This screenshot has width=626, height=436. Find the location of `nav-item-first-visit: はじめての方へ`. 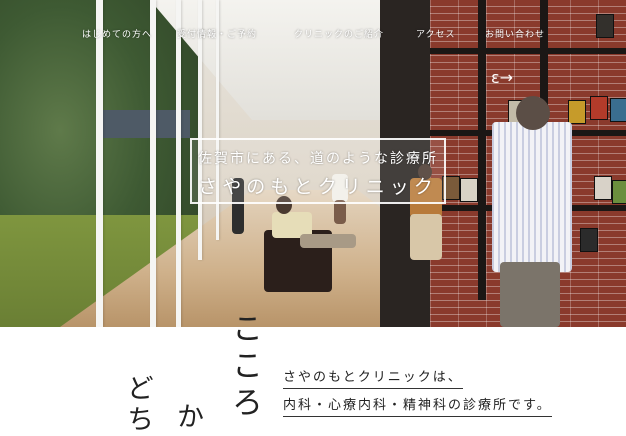

nav-item-first-visit: はじめての方へ is located at coordinates (117, 33).